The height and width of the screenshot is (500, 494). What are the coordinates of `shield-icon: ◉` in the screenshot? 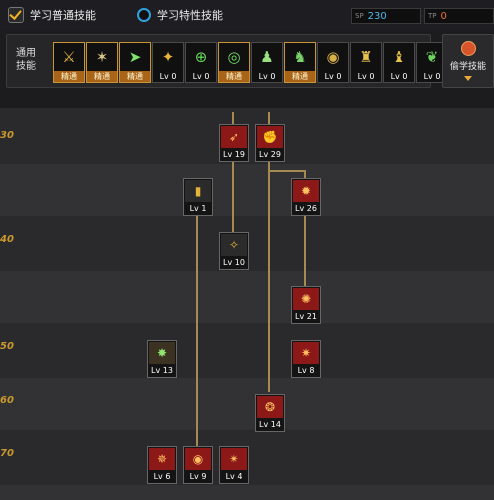 It's located at (333, 57).